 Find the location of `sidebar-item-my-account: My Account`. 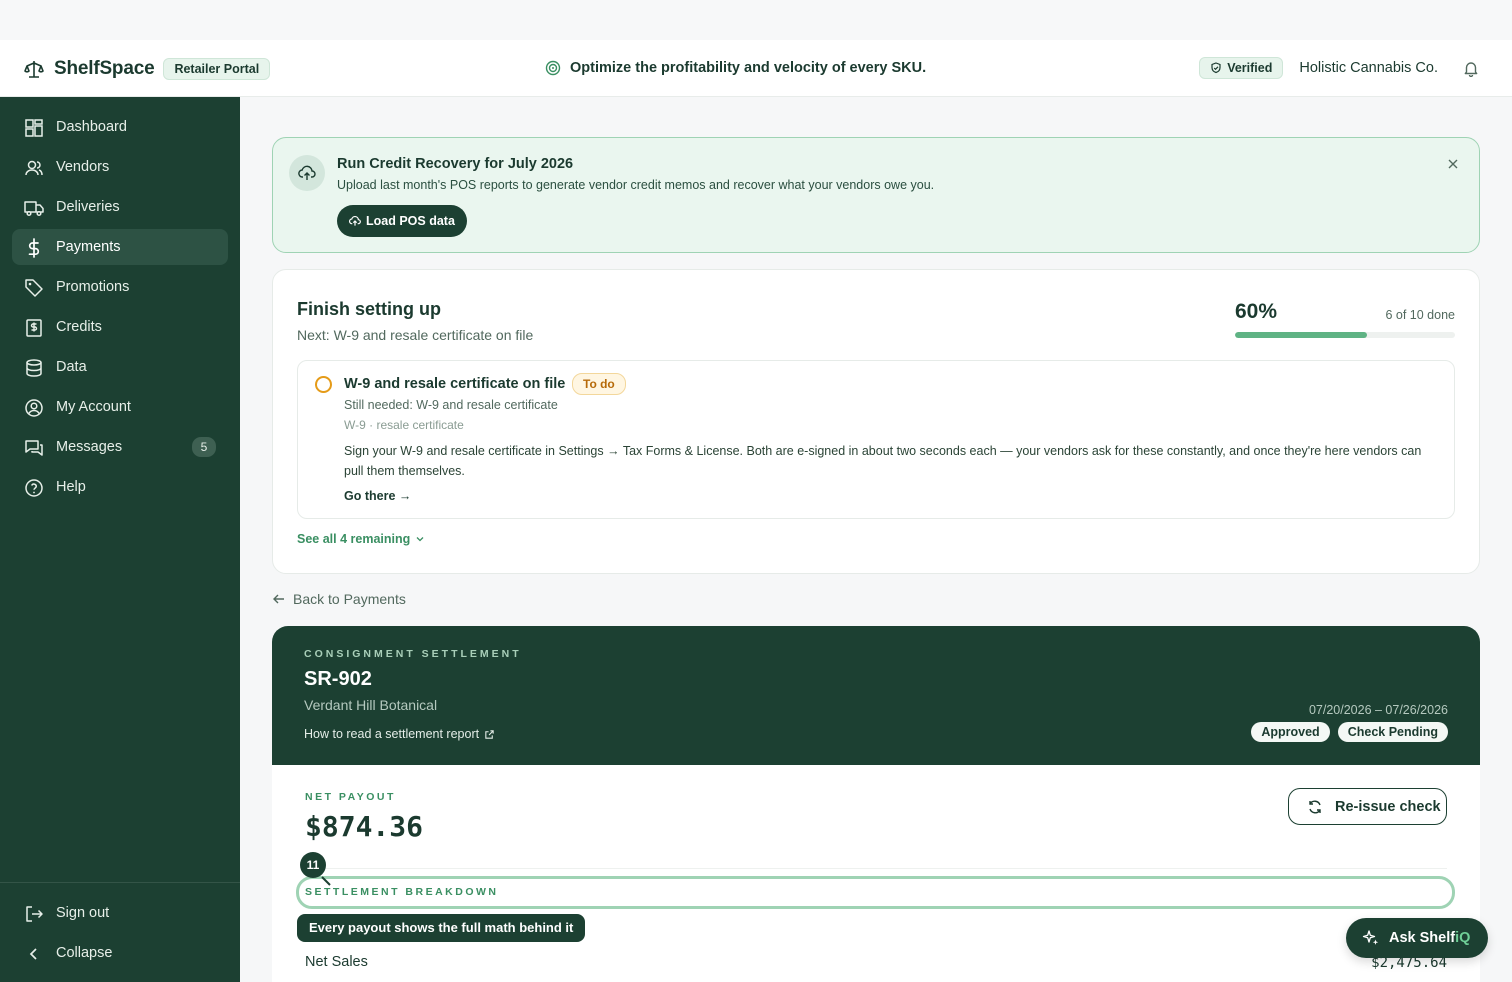

sidebar-item-my-account: My Account is located at coordinates (120, 407).